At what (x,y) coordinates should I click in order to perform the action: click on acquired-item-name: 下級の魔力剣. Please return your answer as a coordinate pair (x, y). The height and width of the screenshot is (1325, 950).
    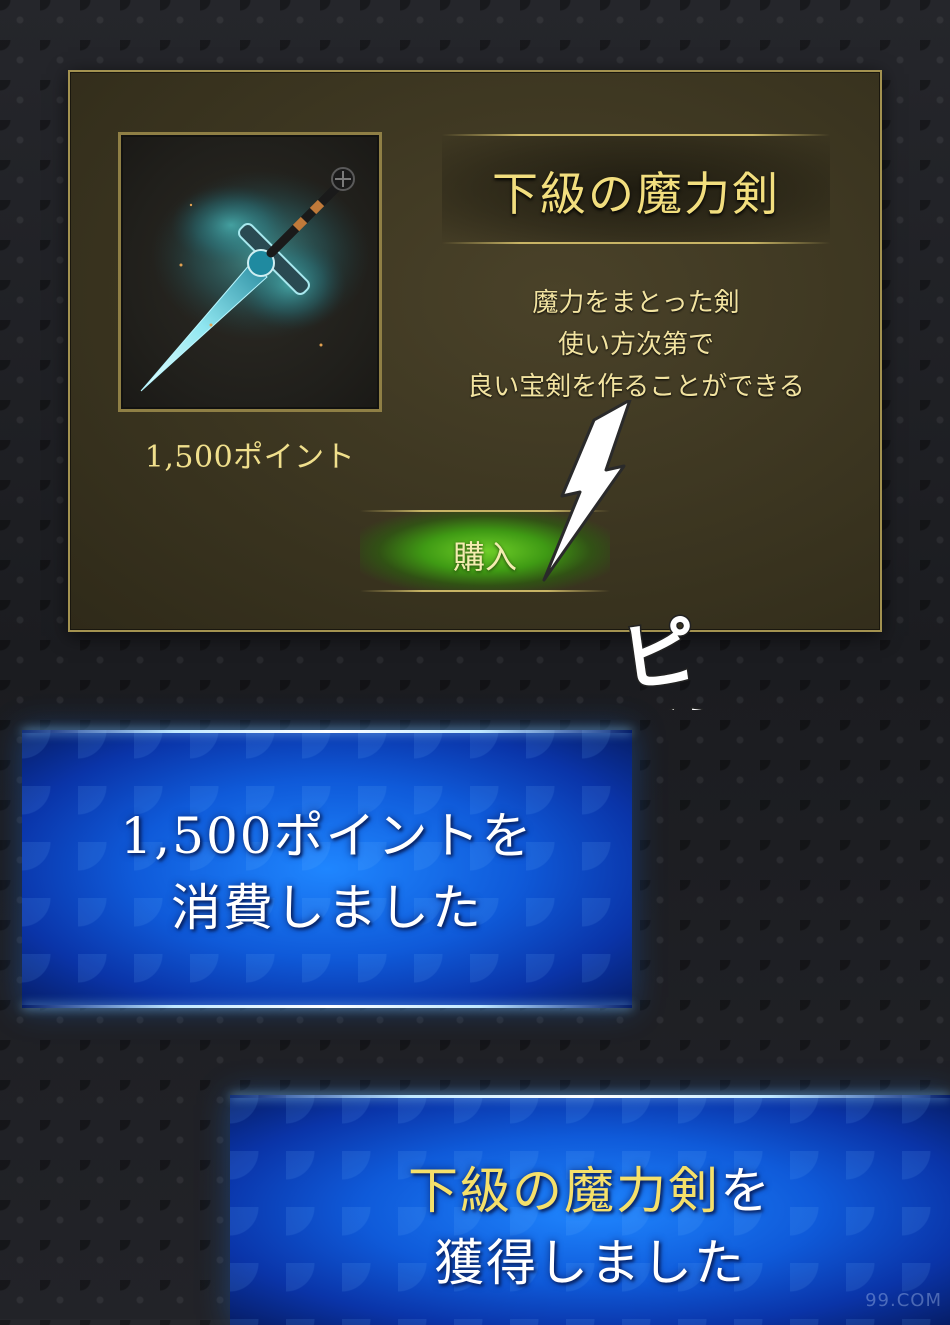
    Looking at the image, I should click on (564, 1191).